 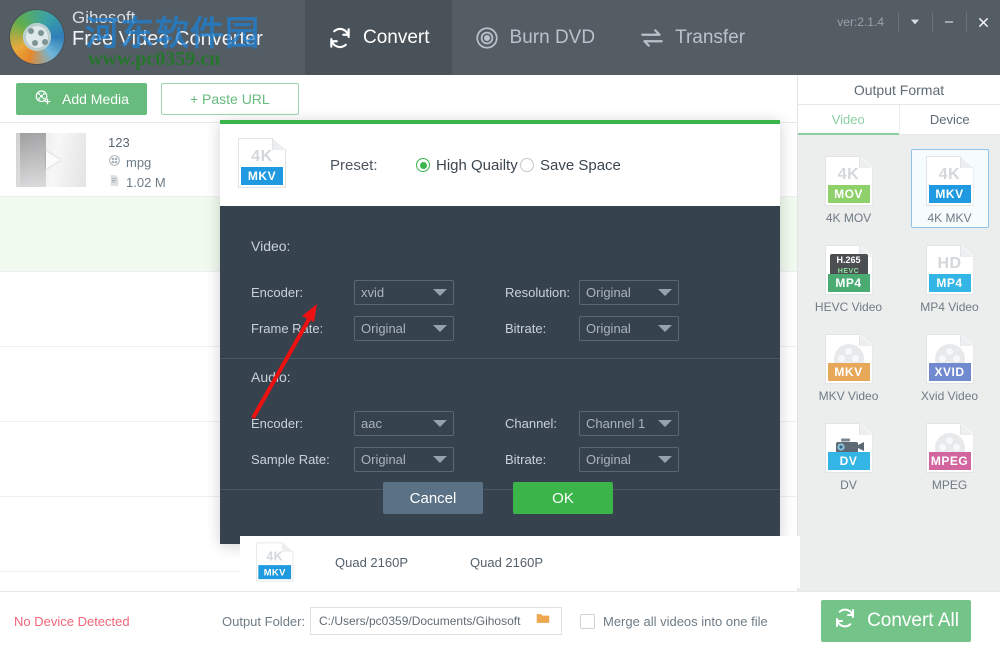 I want to click on audio-channel-select: Channel 1, so click(x=629, y=423).